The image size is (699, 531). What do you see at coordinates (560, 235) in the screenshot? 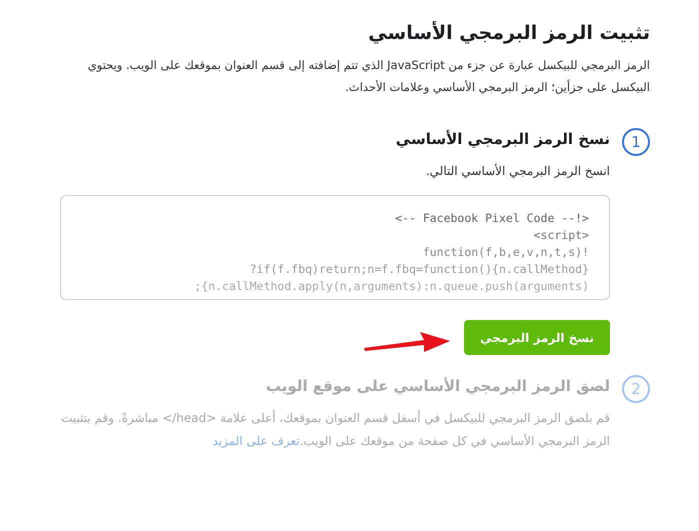
I see `code-line: <script>` at bounding box center [560, 235].